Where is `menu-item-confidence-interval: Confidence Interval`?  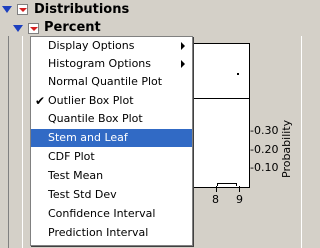
menu-item-confidence-interval: Confidence Interval is located at coordinates (111, 214).